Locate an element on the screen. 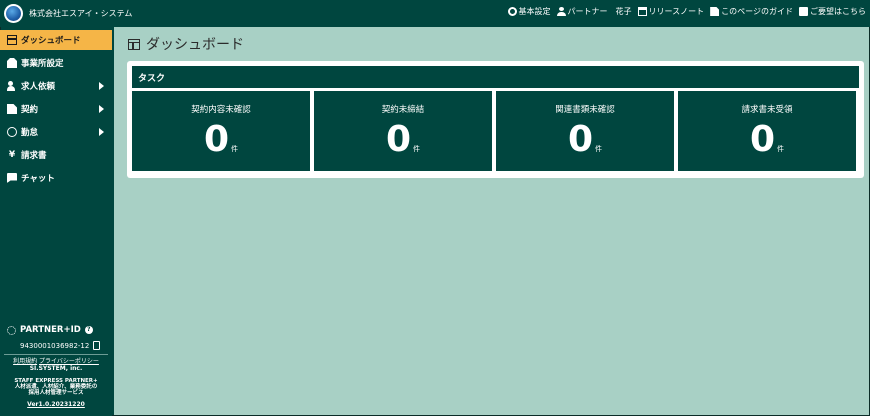 The height and width of the screenshot is (416, 870). page-title: ダッシュボード is located at coordinates (186, 44).